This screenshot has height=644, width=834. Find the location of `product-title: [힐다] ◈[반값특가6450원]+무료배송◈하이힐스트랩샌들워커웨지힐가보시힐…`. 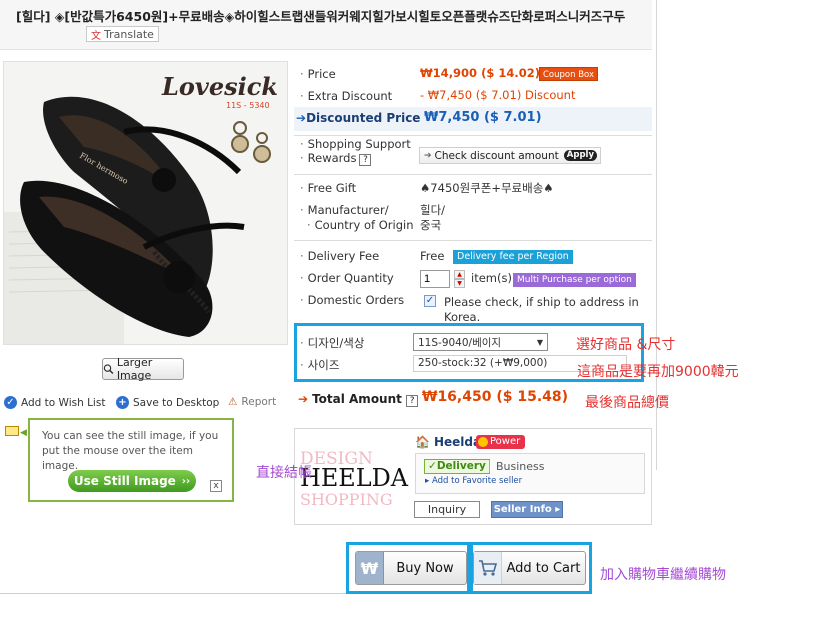

product-title: [힐다] ◈[반값특가6450원]+무료배송◈하이힐스트랩샌들워커웨지힐가보시힐… is located at coordinates (321, 16).